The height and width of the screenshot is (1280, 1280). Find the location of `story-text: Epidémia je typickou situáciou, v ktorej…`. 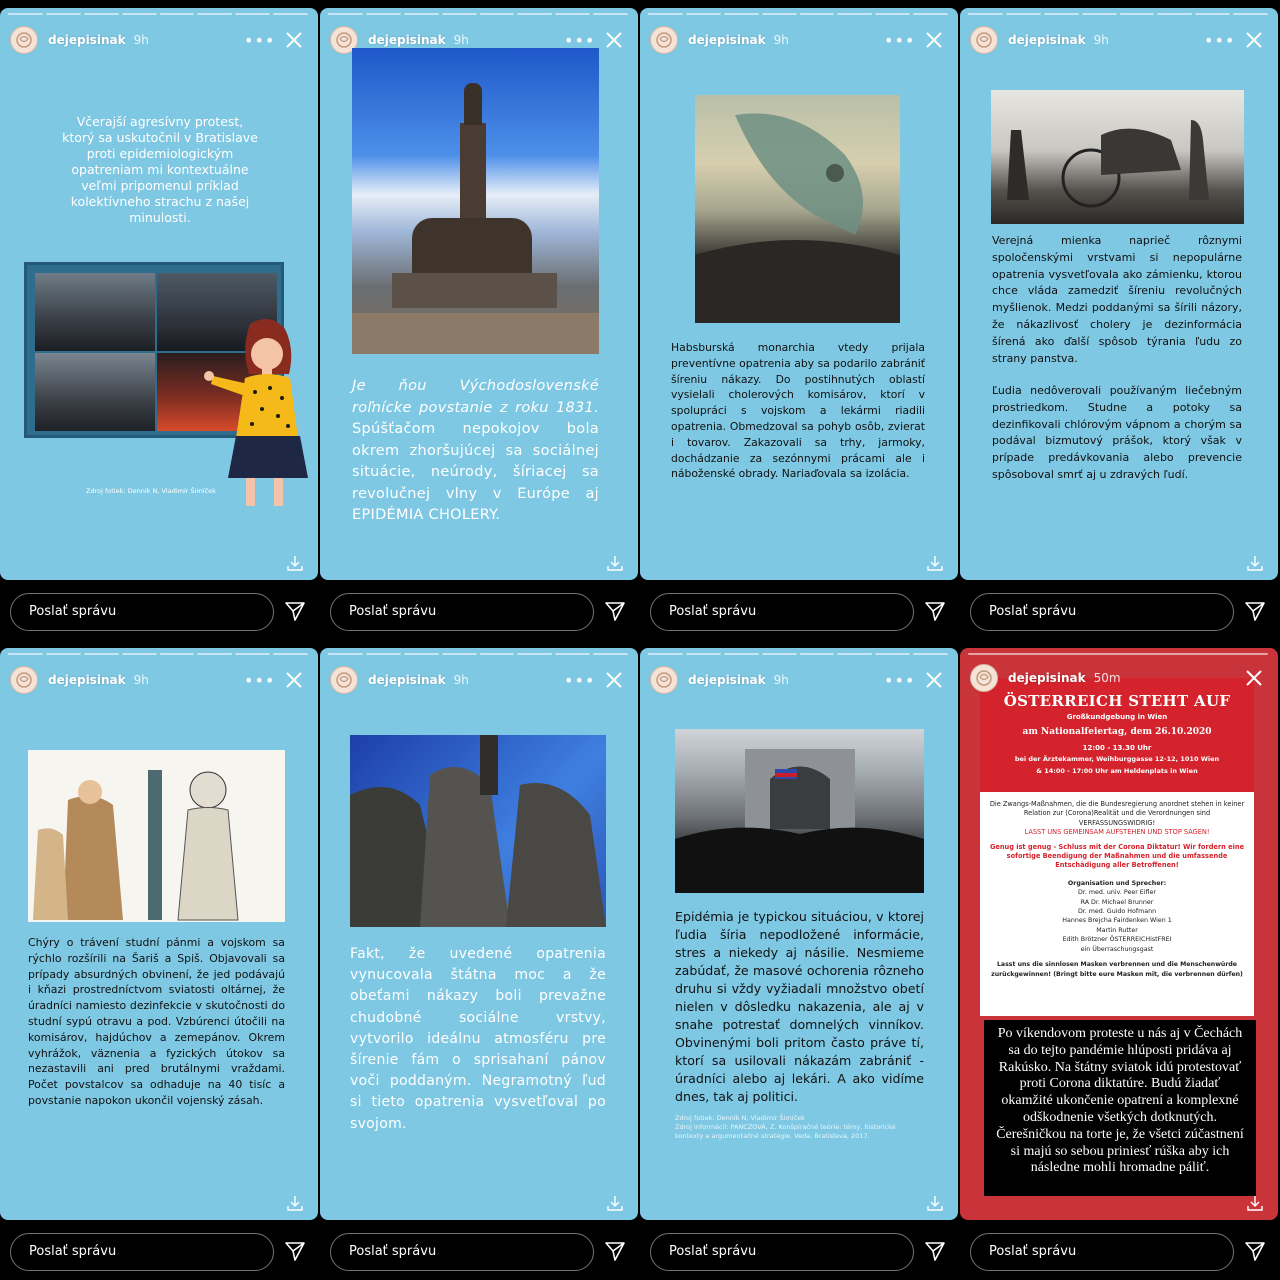

story-text: Epidémia je typickou situáciou, v ktorej… is located at coordinates (799, 1006).